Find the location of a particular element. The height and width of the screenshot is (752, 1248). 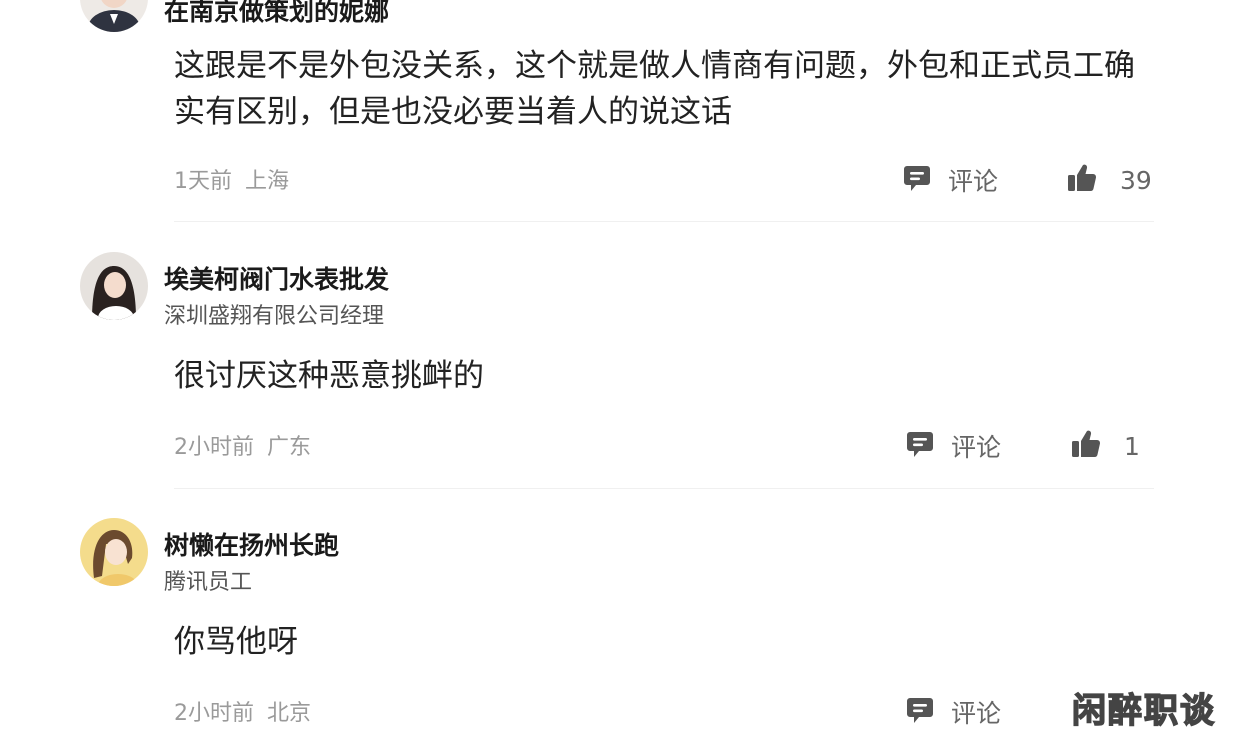

comment-meta: 2小时前 广东 is located at coordinates (242, 445).